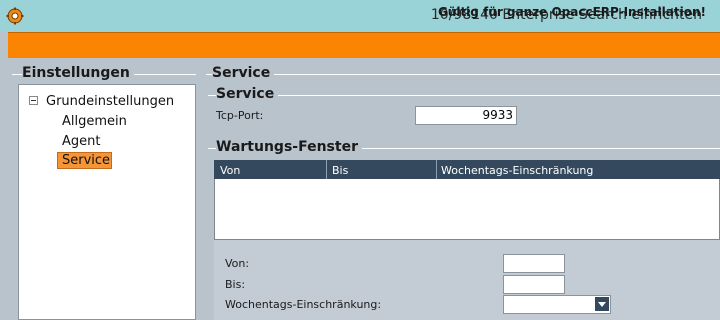 The image size is (720, 320). What do you see at coordinates (534, 263) in the screenshot?
I see `von-input` at bounding box center [534, 263].